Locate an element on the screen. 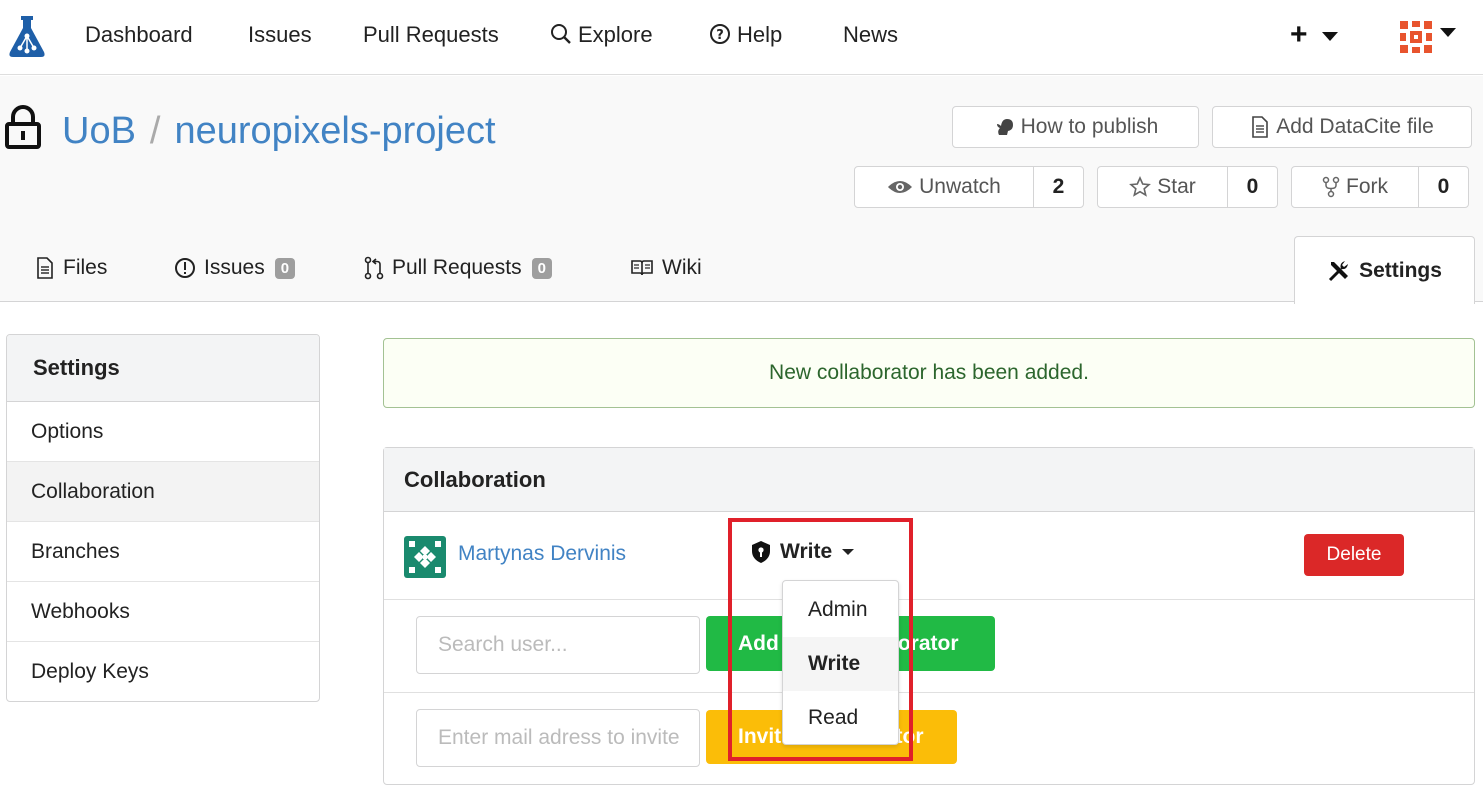 The image size is (1483, 798). nav-issues: Issues is located at coordinates (280, 35).